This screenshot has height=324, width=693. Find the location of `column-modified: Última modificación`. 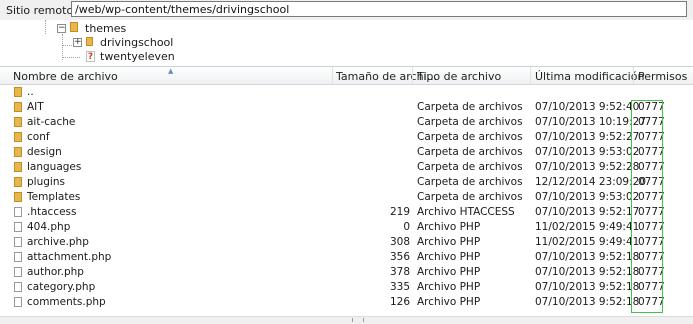

column-modified: Última modificación is located at coordinates (589, 76).